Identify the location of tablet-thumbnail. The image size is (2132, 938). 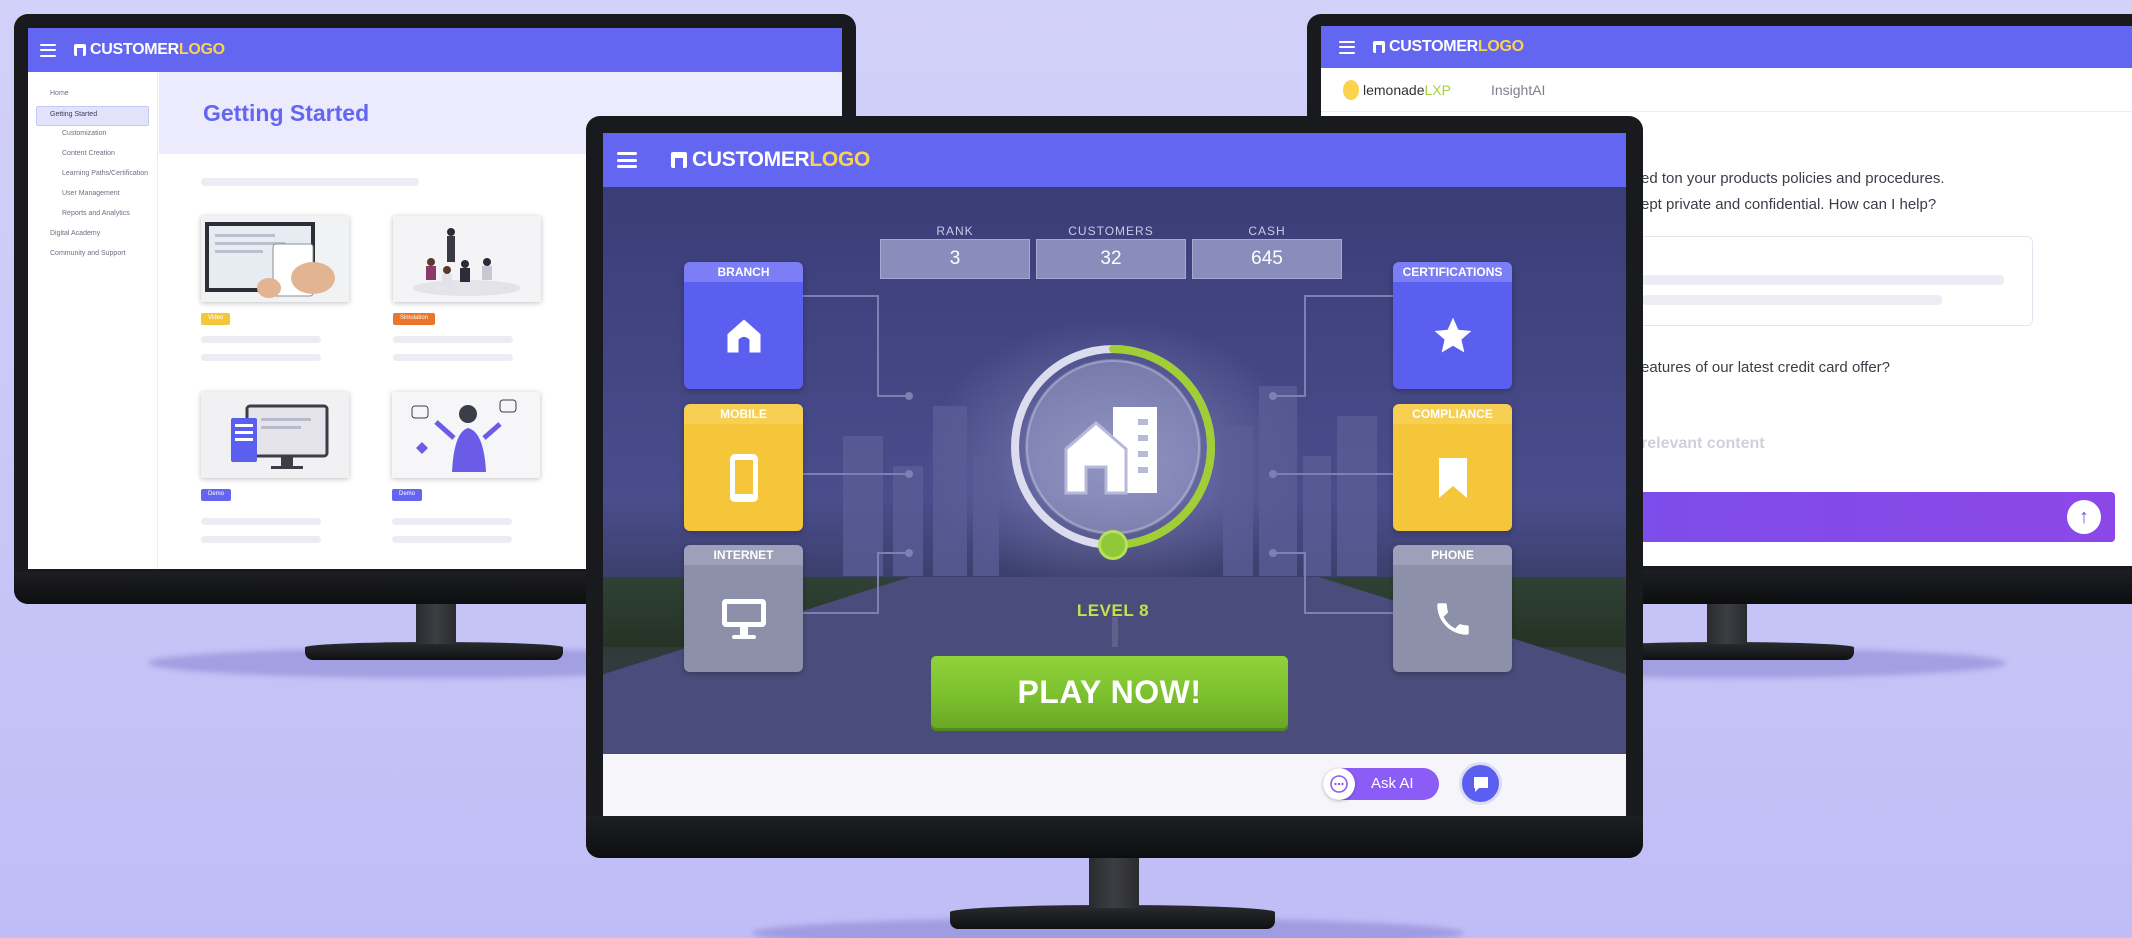
(275, 259).